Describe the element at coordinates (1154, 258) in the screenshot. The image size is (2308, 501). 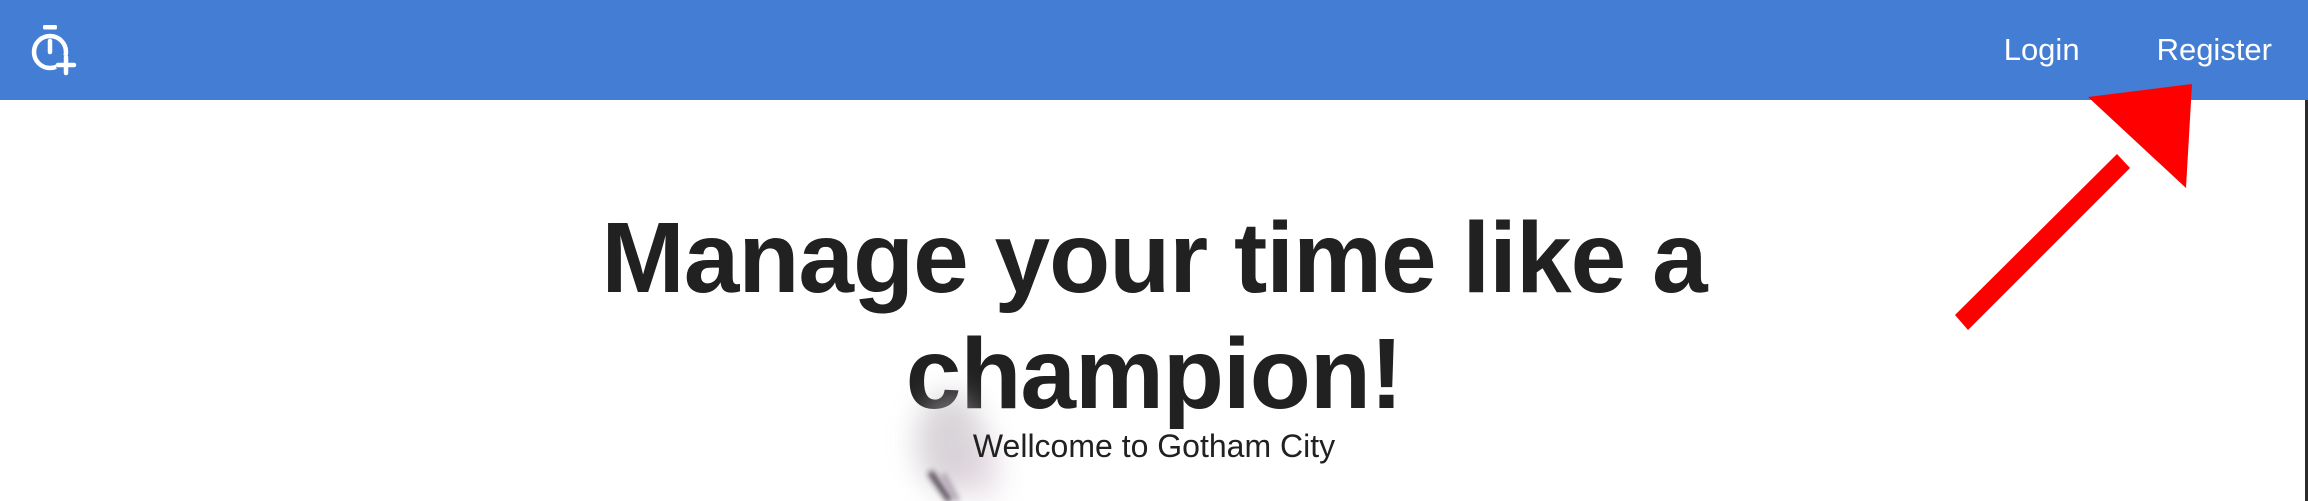
I see `hero-title-line-1: Manage your time like a` at that location.